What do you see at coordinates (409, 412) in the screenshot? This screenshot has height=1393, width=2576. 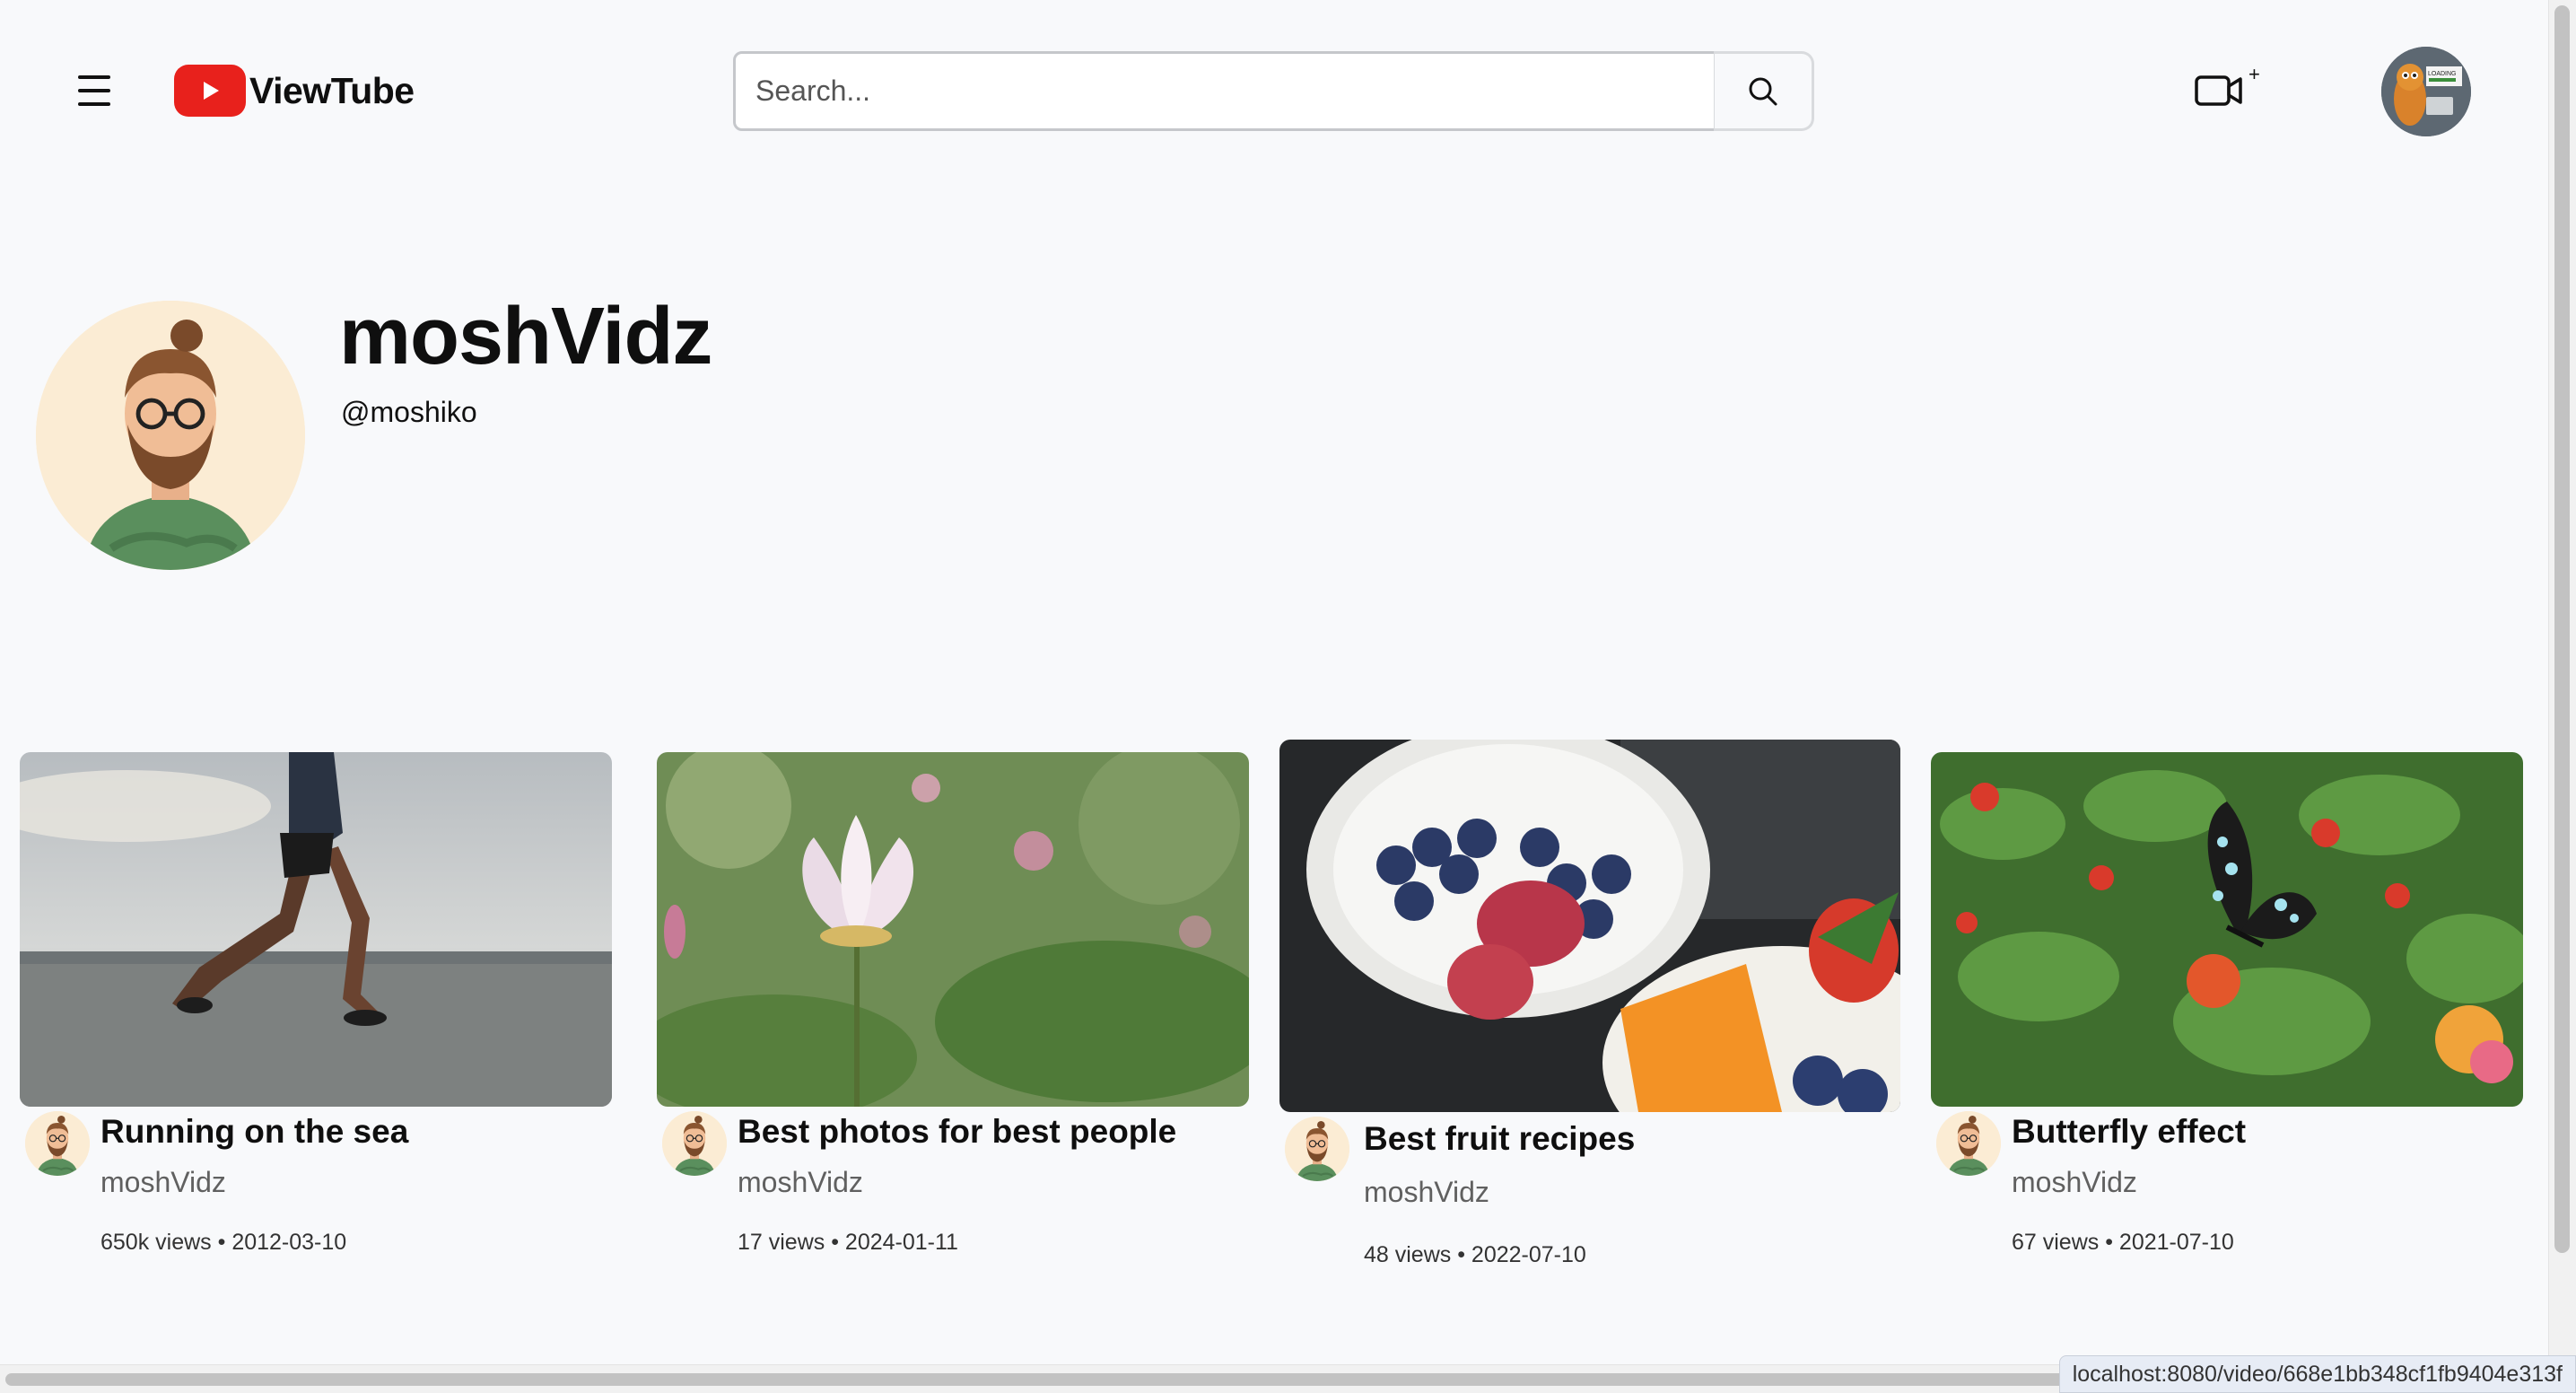 I see `channel-handle: @moshiko` at bounding box center [409, 412].